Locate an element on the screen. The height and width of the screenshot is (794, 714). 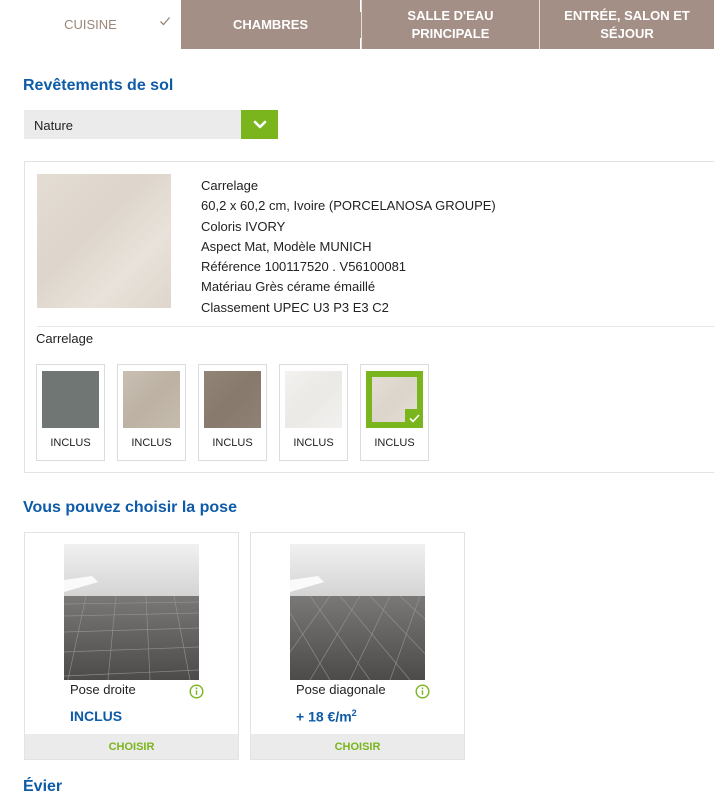
tab-chambres-label: CHAMBRES is located at coordinates (270, 24).